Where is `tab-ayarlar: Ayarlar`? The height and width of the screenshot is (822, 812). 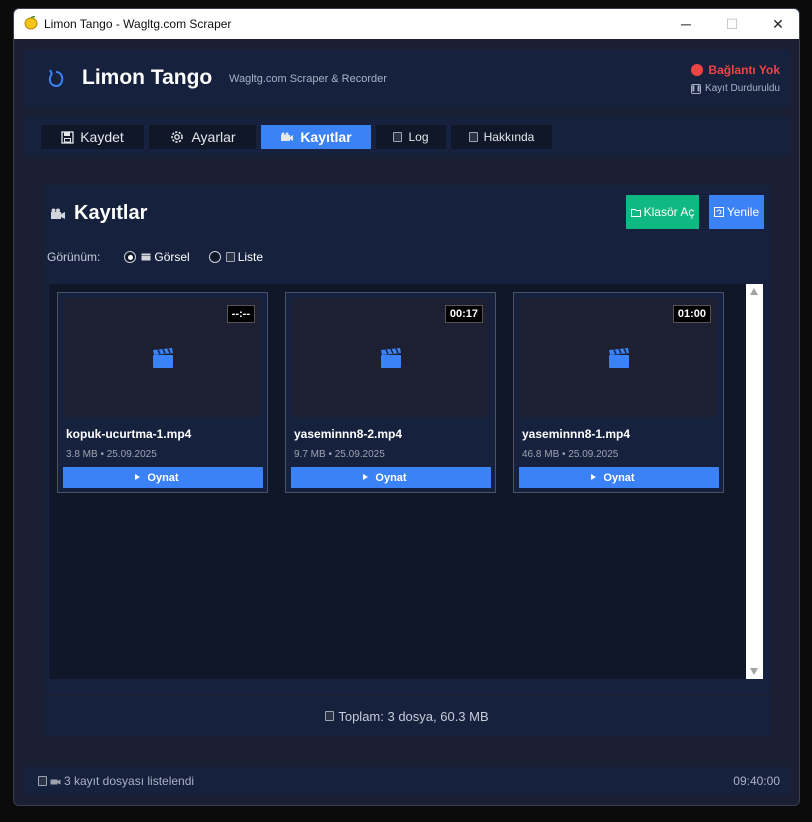 tab-ayarlar: Ayarlar is located at coordinates (202, 137).